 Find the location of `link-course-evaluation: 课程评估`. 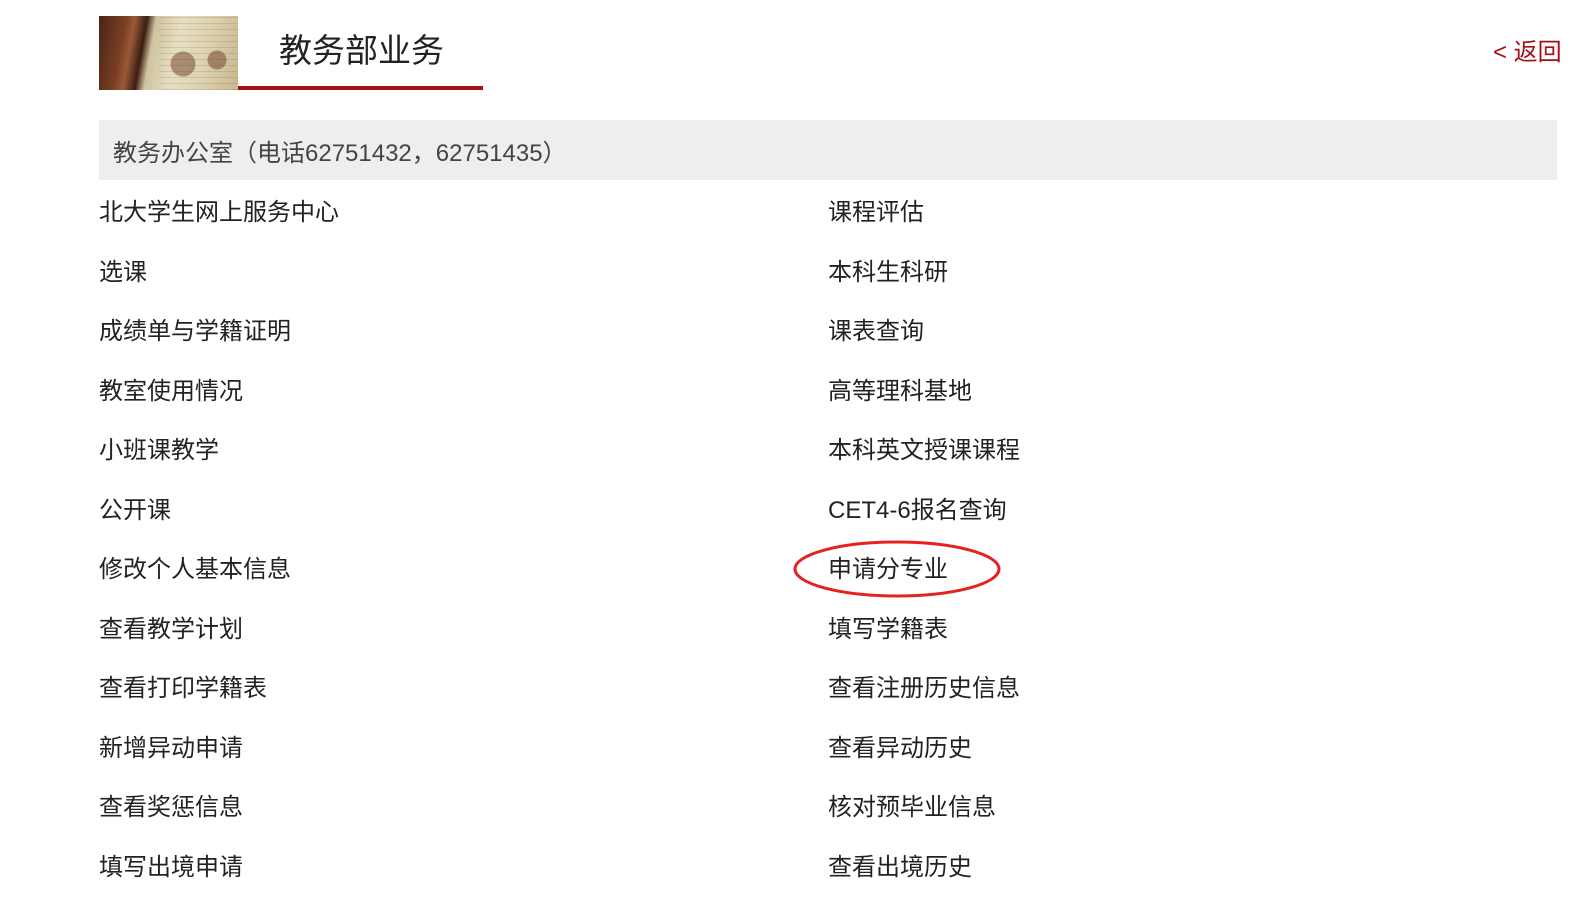

link-course-evaluation: 课程评估 is located at coordinates (1192, 210).